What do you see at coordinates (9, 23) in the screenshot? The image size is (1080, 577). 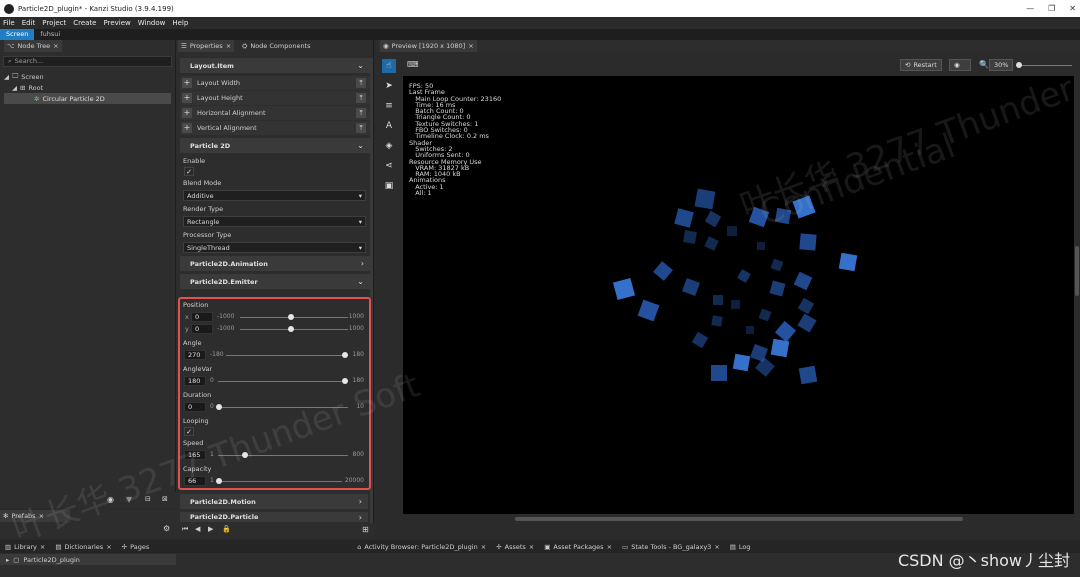 I see `menu-file: File` at bounding box center [9, 23].